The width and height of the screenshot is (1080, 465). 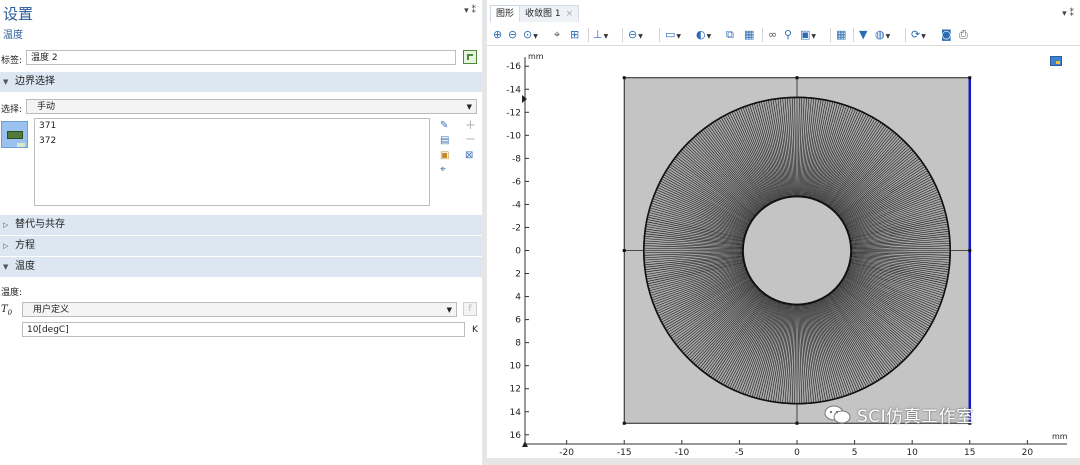 What do you see at coordinates (808, 35) in the screenshot?
I see `wireframe-icon: ▣▼` at bounding box center [808, 35].